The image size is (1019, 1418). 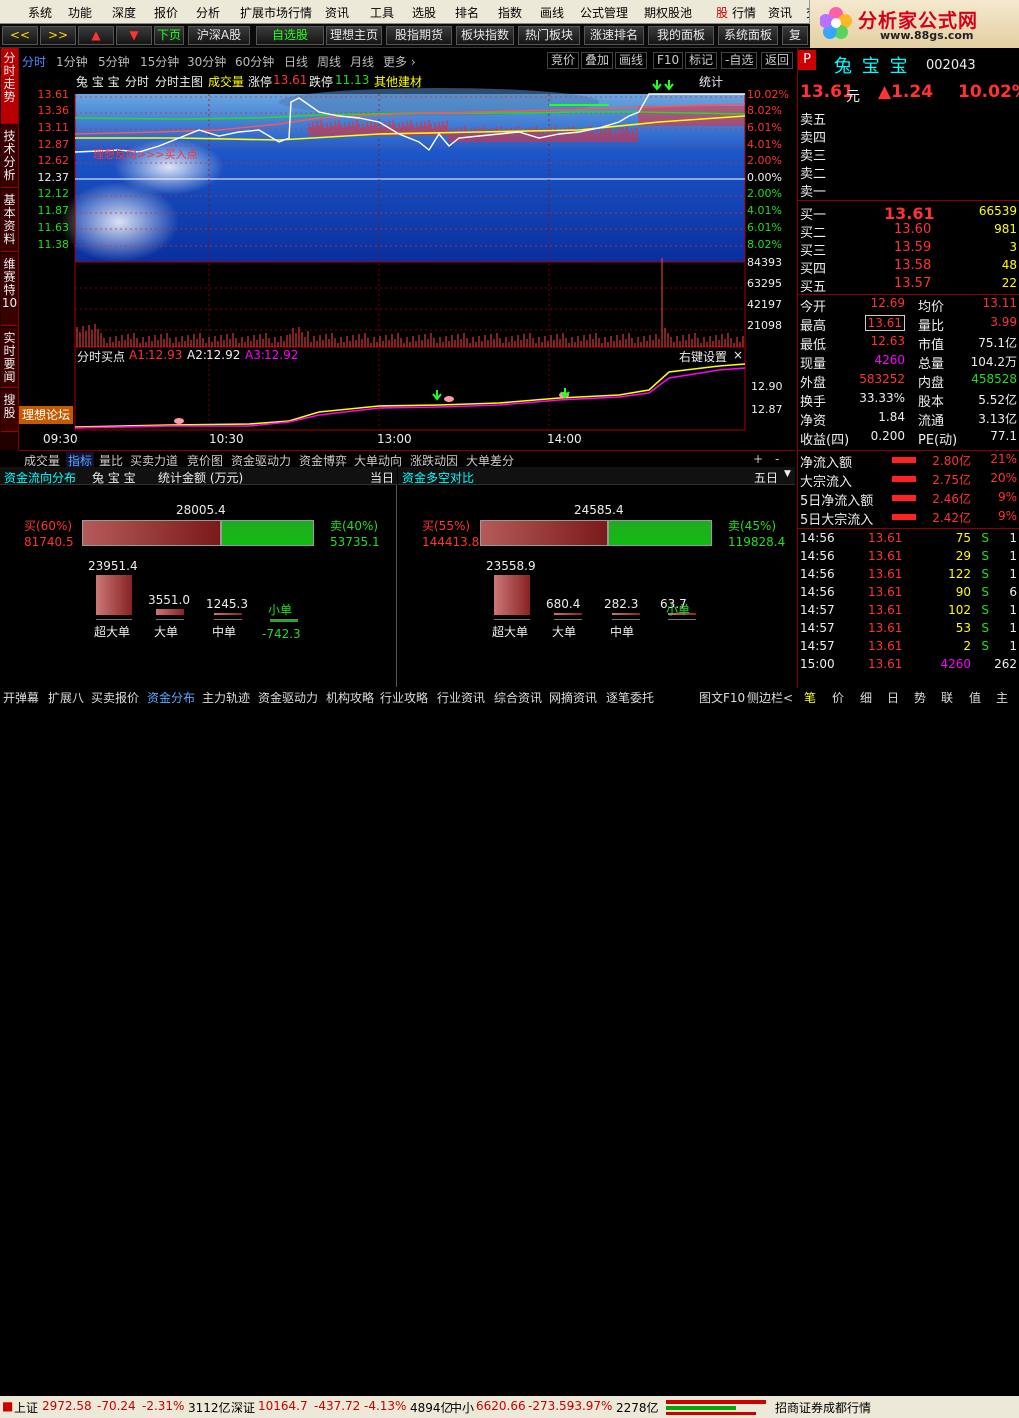 What do you see at coordinates (614, 35) in the screenshot?
I see `toolbar-button: 涨速排名` at bounding box center [614, 35].